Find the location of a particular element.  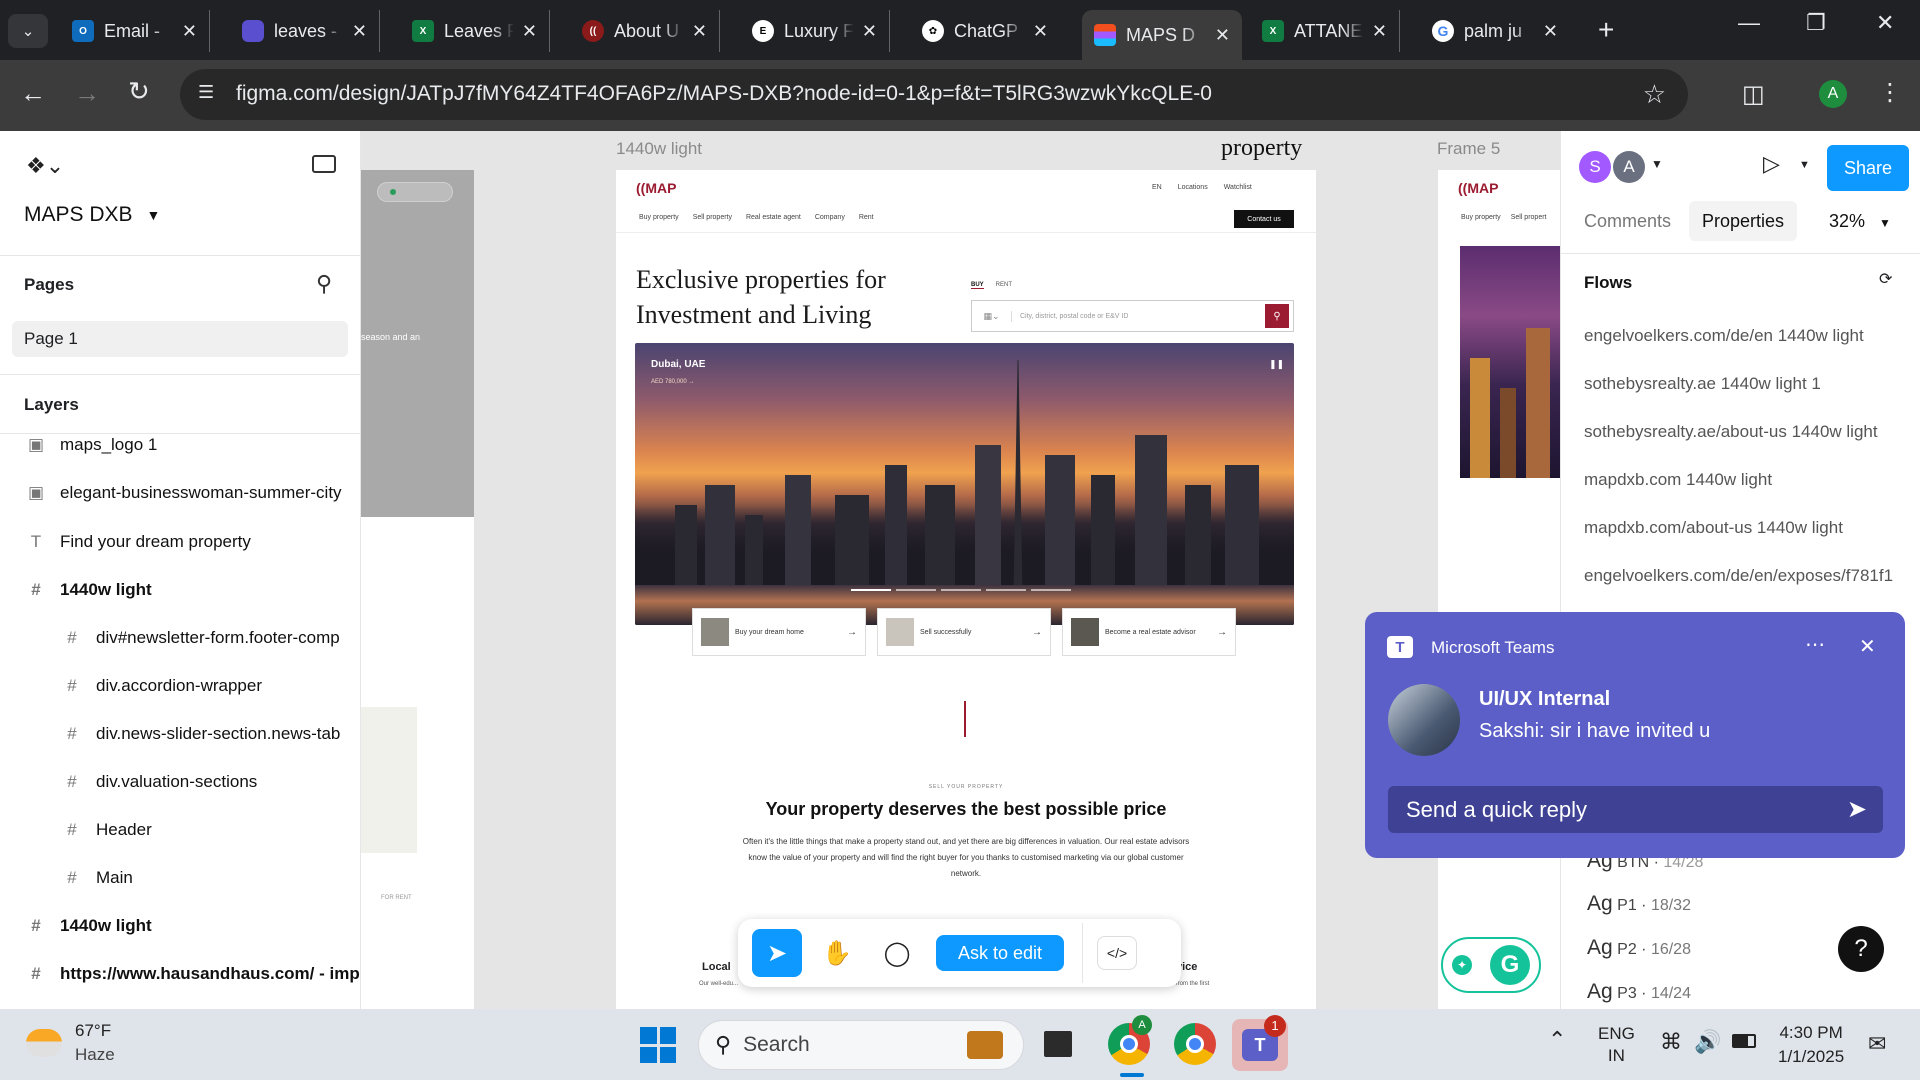

language-indicator: ENG IN is located at coordinates (1616, 1045).